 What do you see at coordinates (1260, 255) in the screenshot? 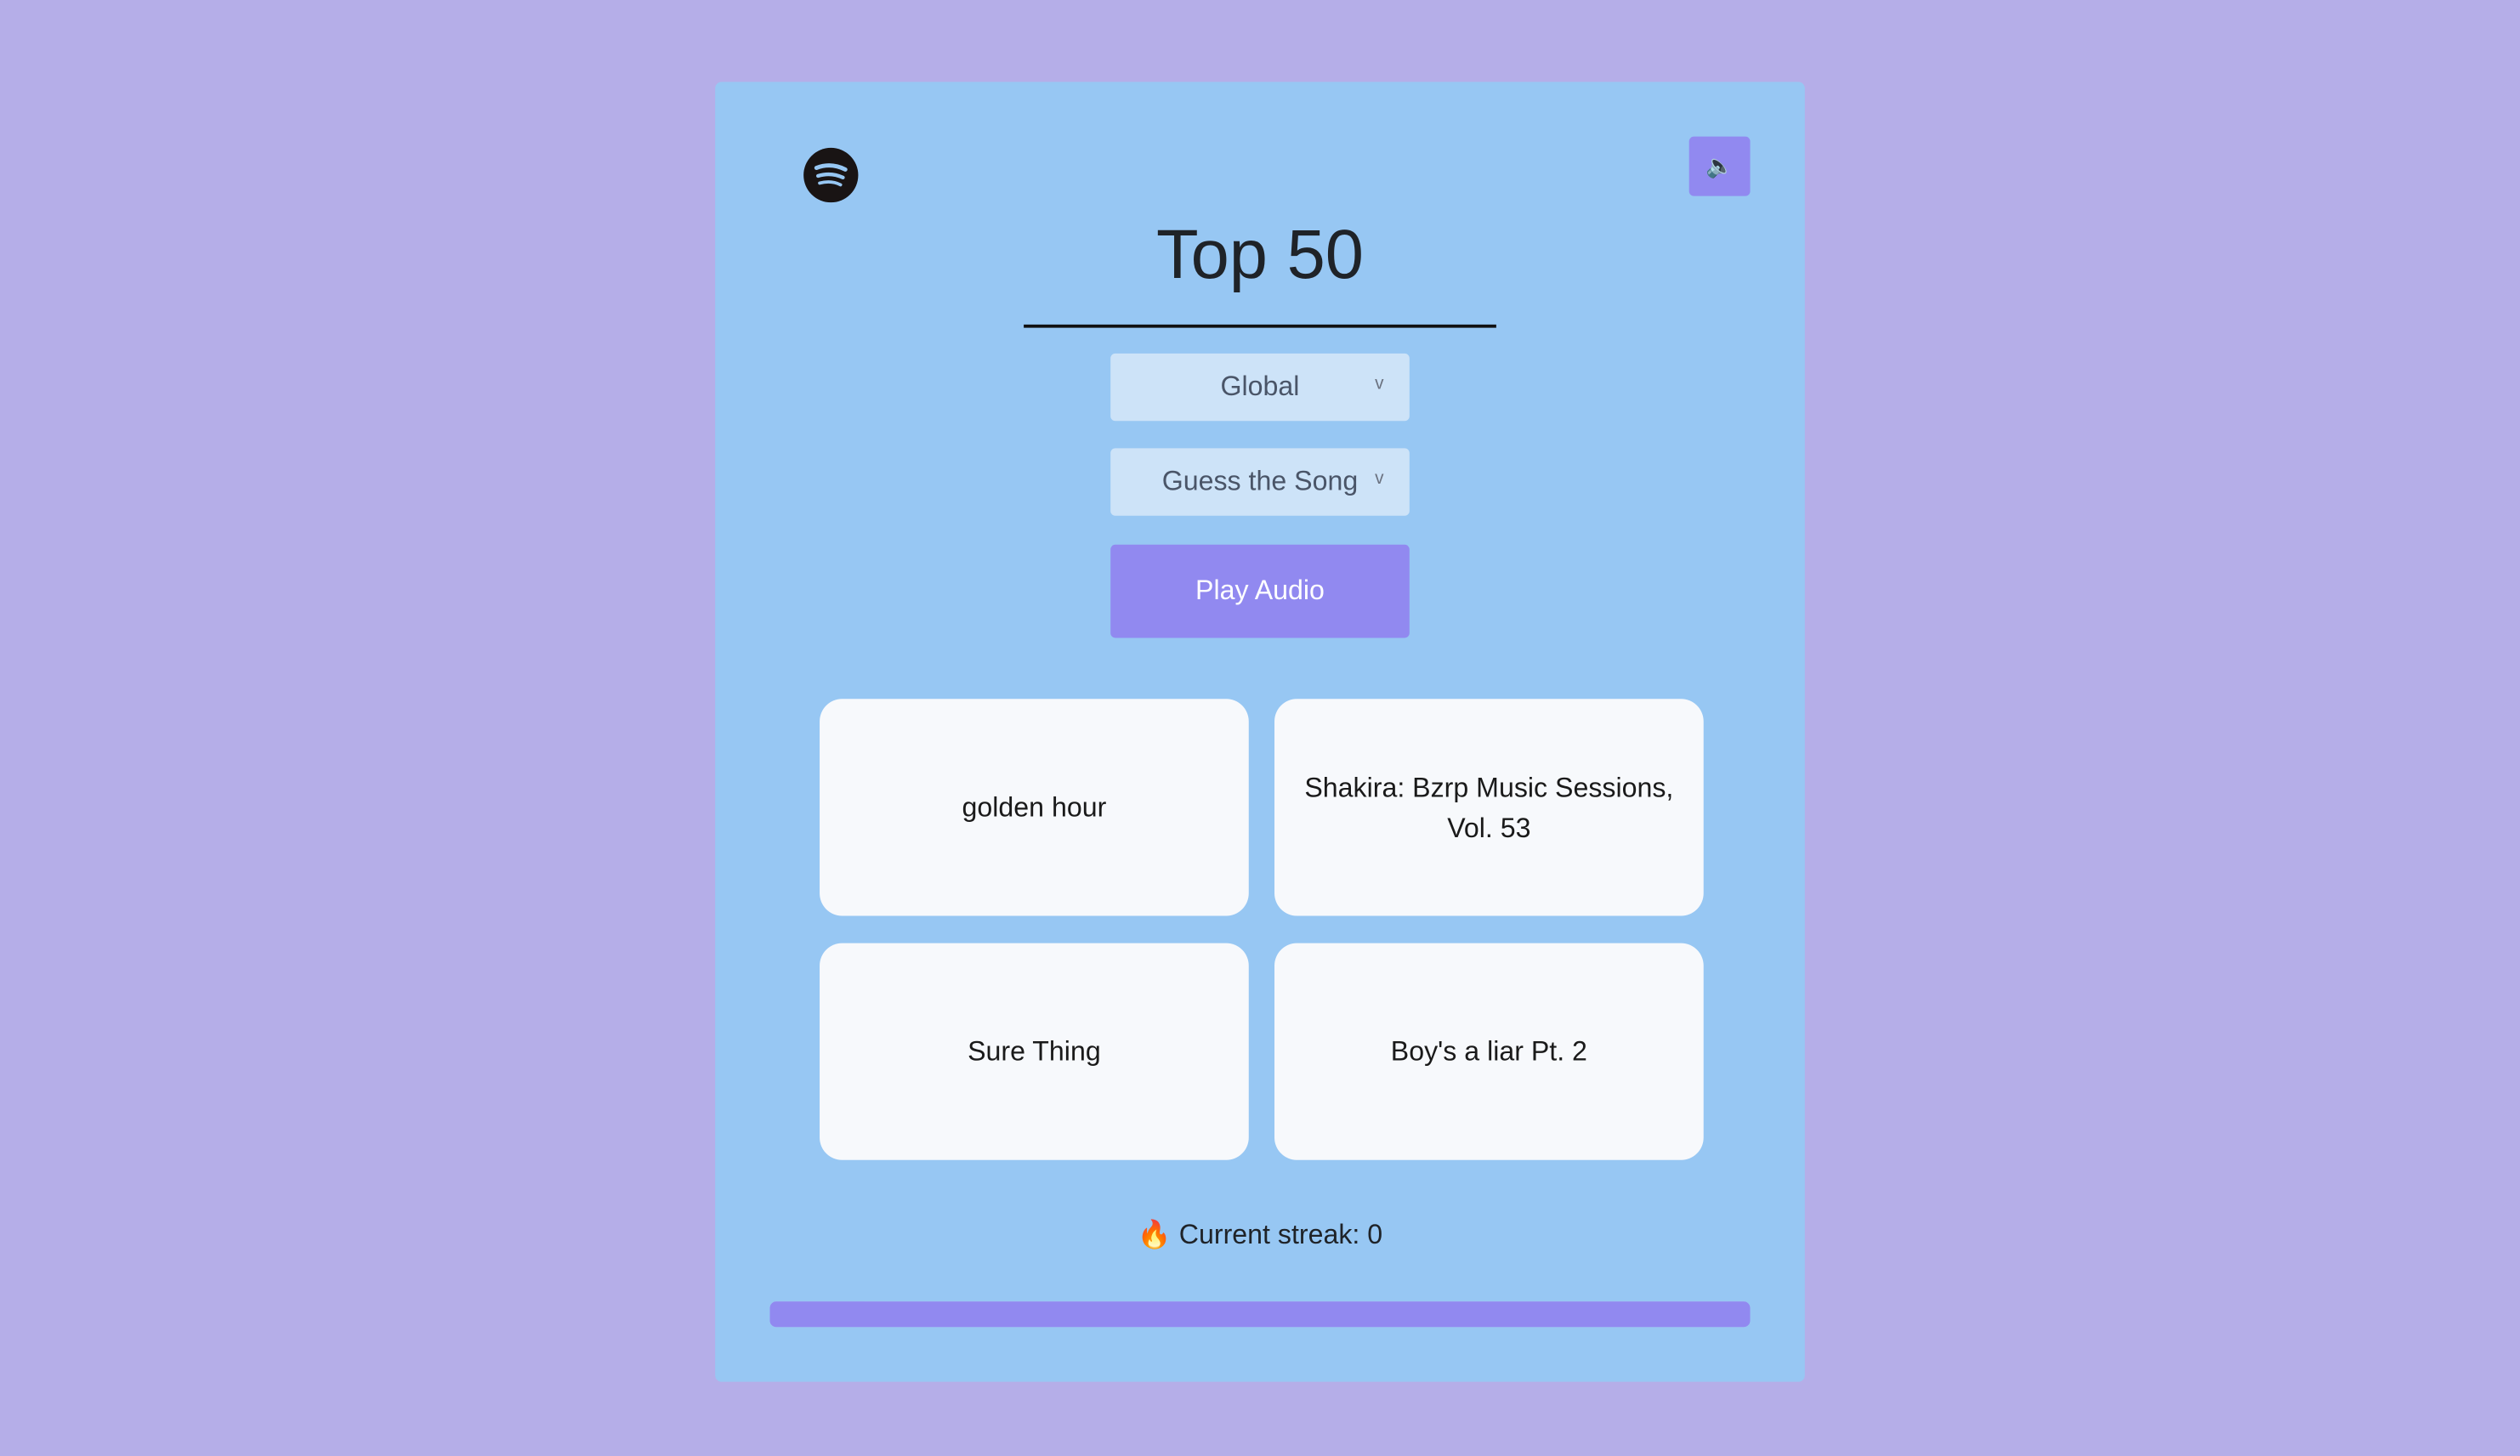
I see `page-title: Top 50` at bounding box center [1260, 255].